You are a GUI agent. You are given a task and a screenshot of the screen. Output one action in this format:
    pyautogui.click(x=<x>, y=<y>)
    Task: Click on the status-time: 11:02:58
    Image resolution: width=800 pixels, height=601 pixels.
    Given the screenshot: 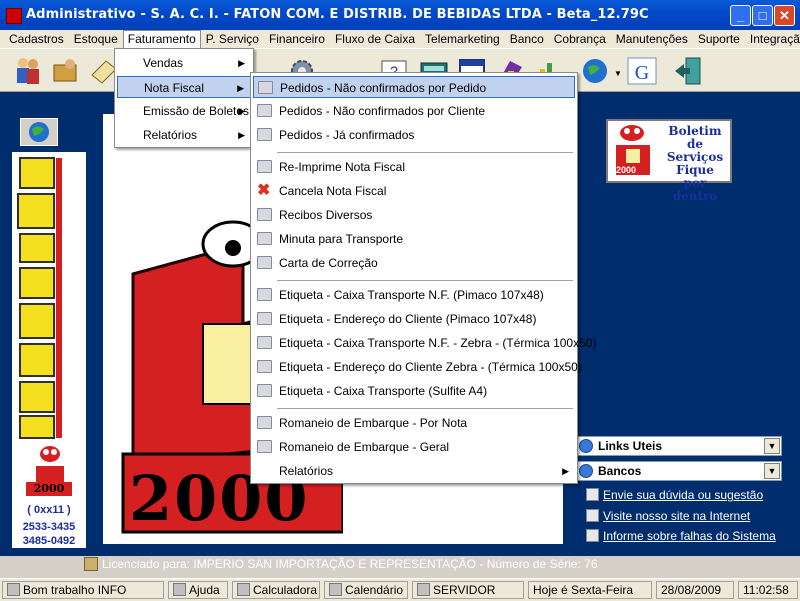 What is the action you would take?
    pyautogui.click(x=768, y=590)
    